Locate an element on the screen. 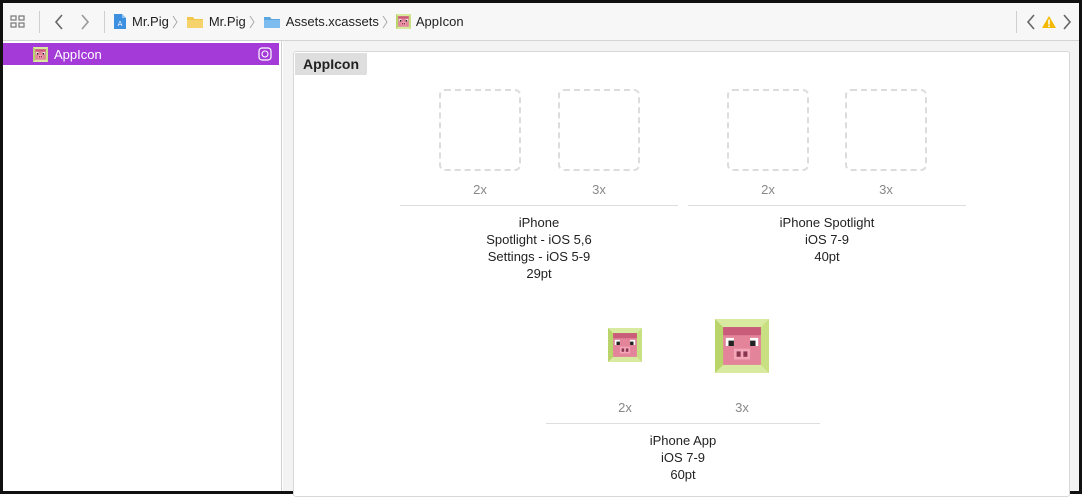  next-issue-chevron-icon is located at coordinates (1067, 22).